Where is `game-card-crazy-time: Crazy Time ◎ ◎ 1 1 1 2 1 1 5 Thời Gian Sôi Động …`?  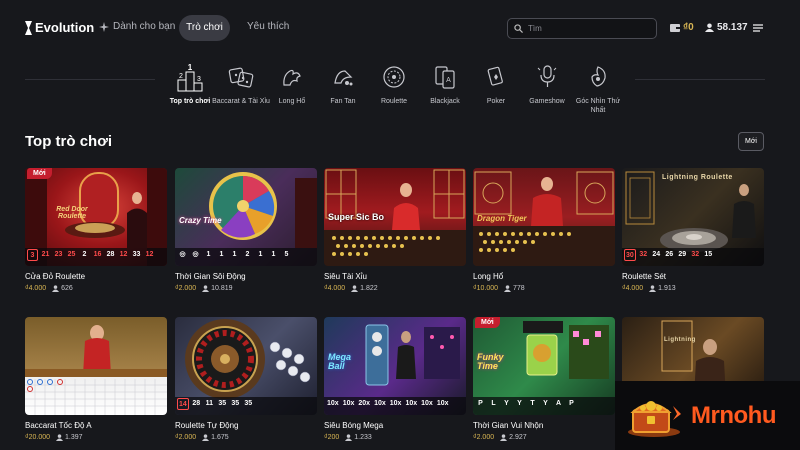
game-card-crazy-time: Crazy Time ◎ ◎ 1 1 1 2 1 1 5 Thời Gian Sôi Động … is located at coordinates (246, 230).